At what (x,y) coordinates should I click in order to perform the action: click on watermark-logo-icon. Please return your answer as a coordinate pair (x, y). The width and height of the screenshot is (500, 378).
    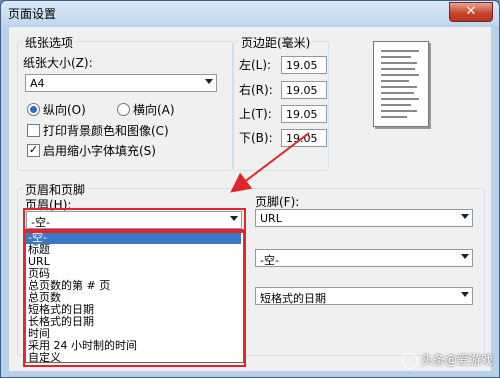
    Looking at the image, I should click on (409, 360).